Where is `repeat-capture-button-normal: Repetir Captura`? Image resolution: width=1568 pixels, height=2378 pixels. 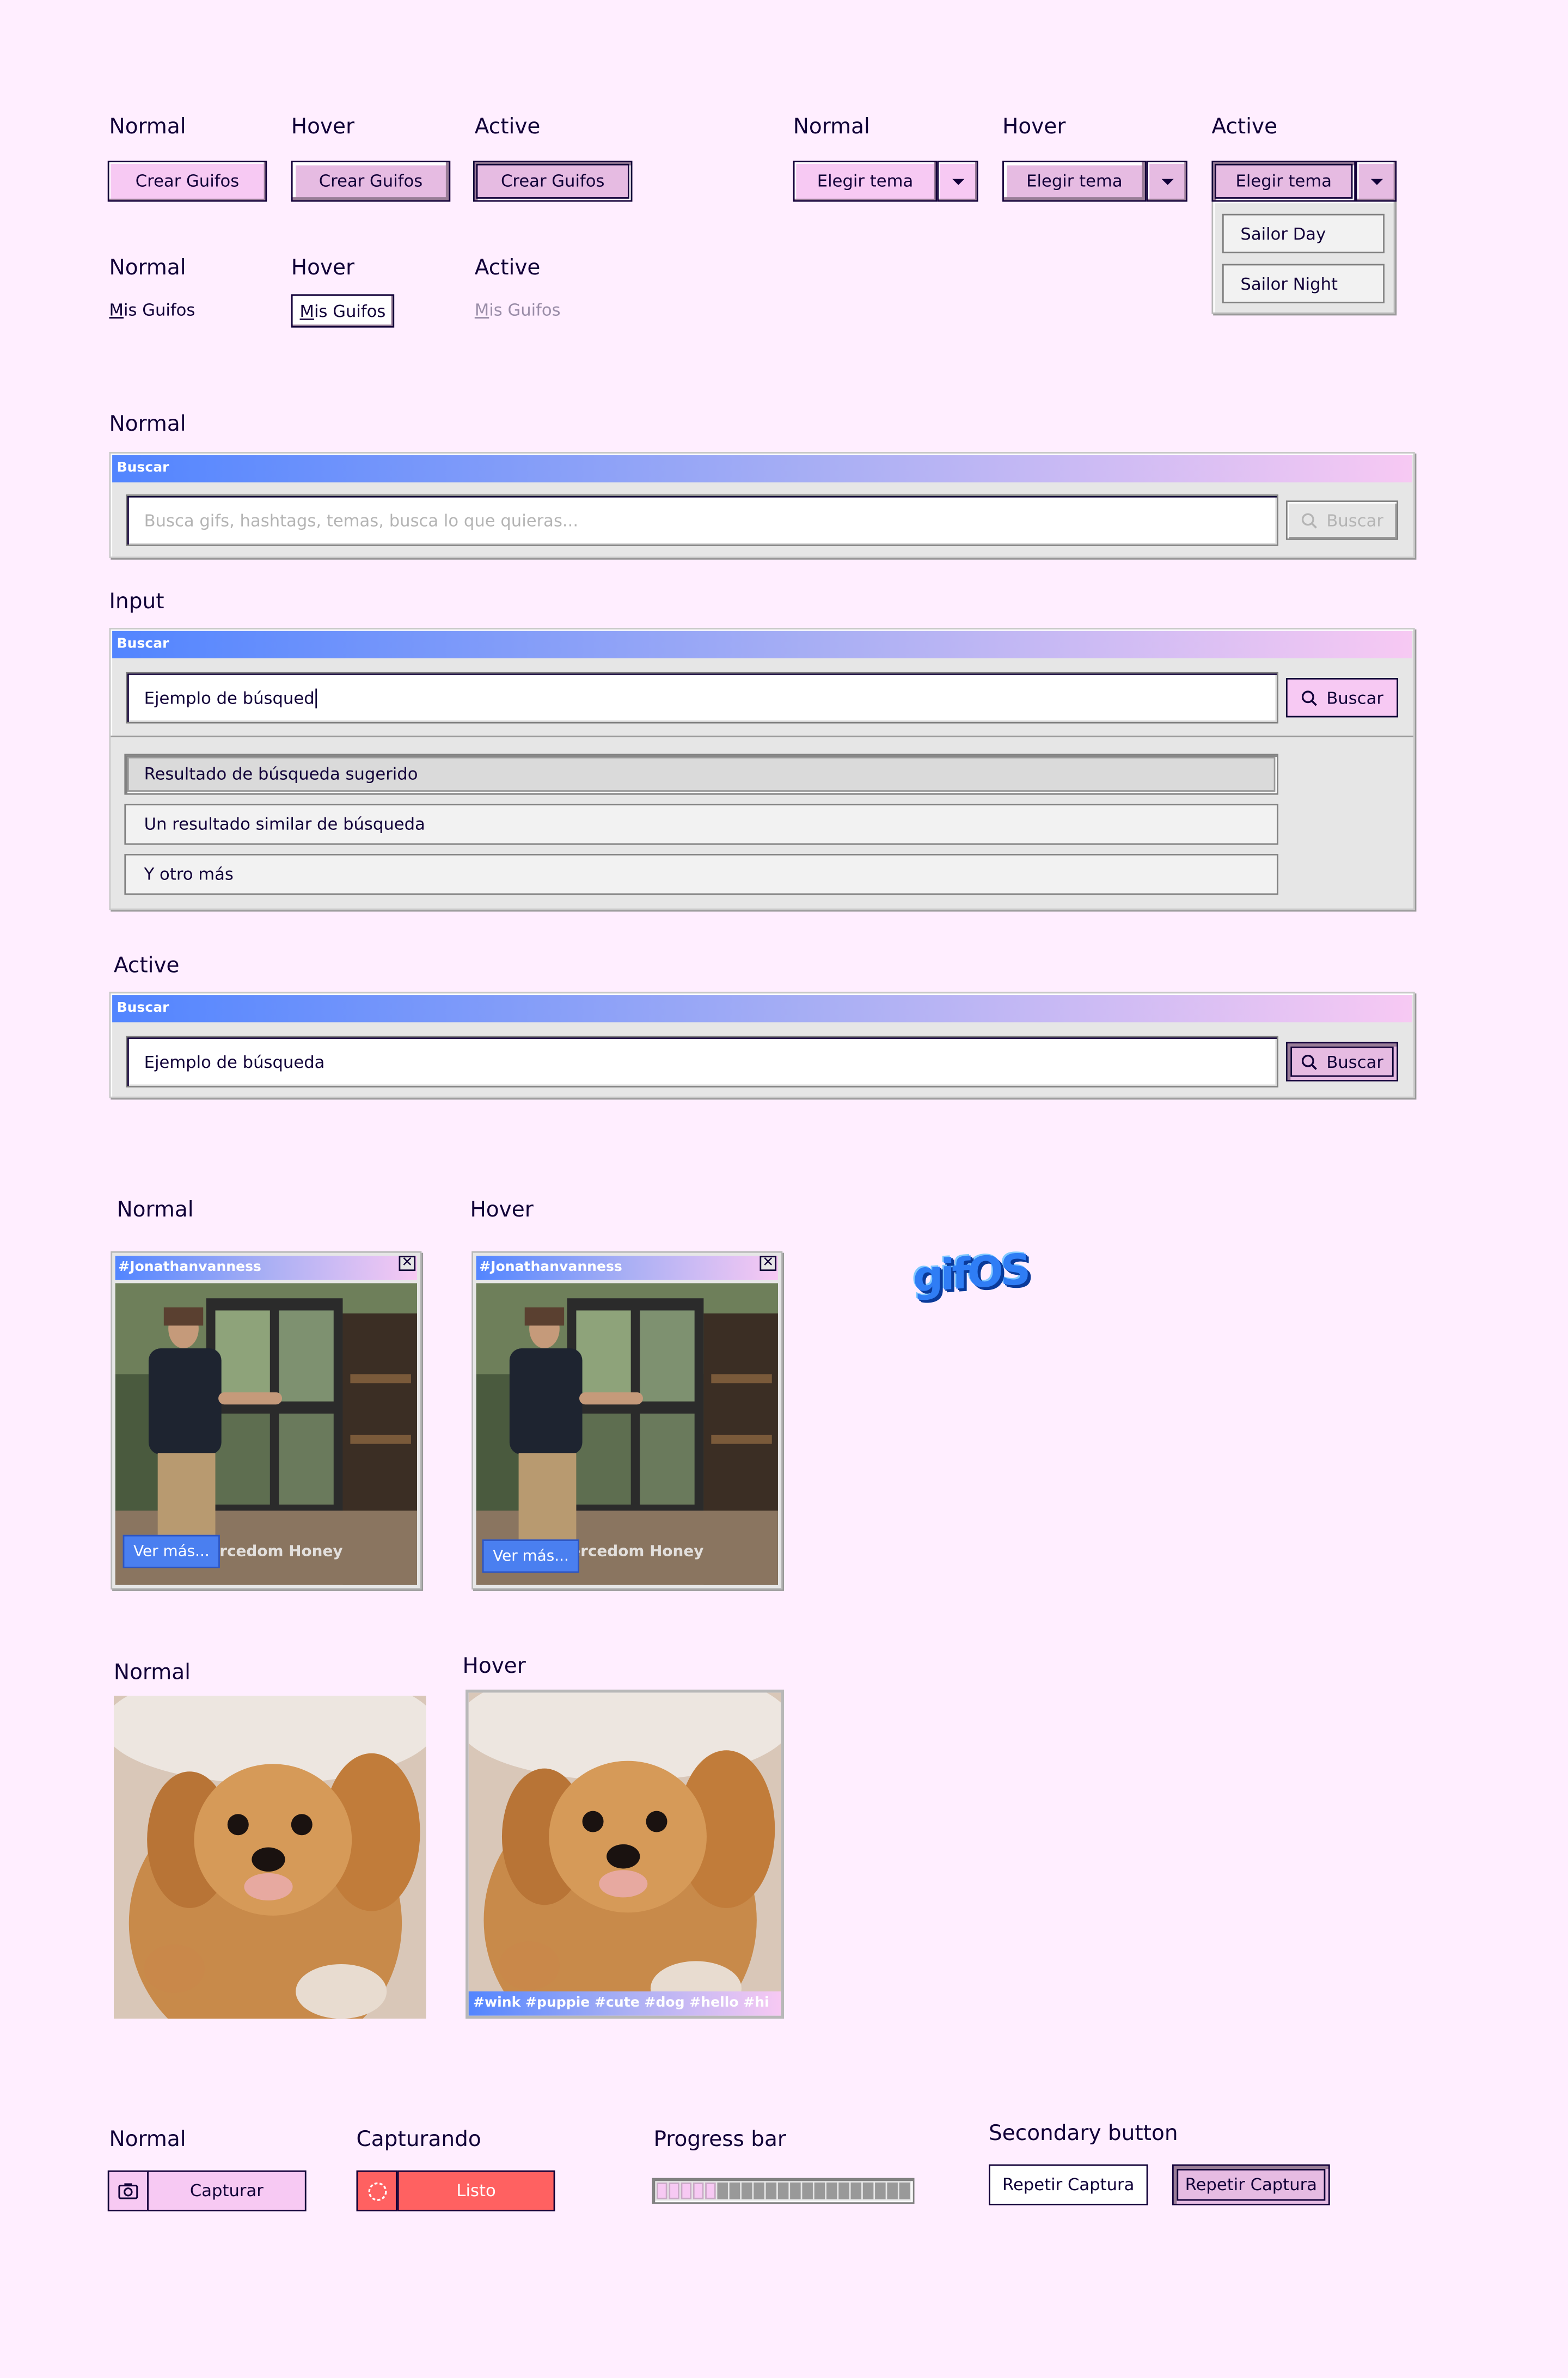
repeat-capture-button-normal: Repetir Captura is located at coordinates (1068, 2184).